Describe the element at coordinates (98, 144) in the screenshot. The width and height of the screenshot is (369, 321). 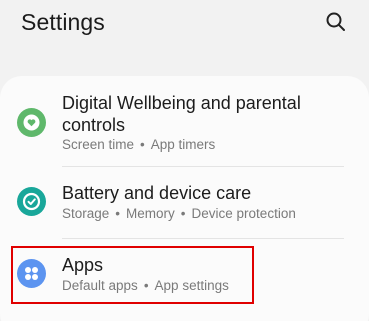
I see `subtitle-part: Screen time` at that location.